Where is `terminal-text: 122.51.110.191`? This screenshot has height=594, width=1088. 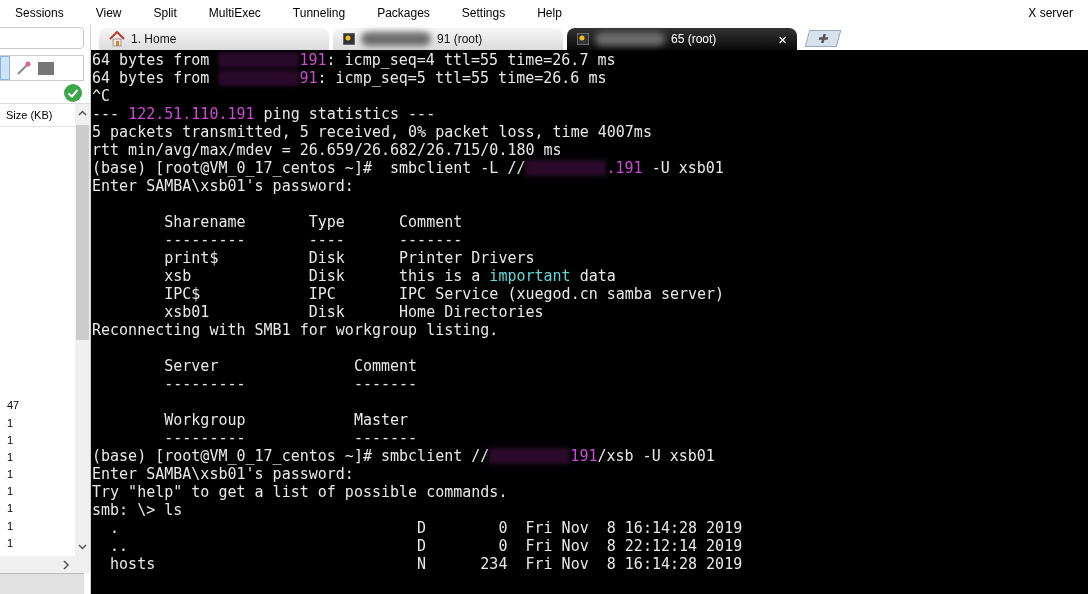
terminal-text: 122.51.110.191 is located at coordinates (191, 114).